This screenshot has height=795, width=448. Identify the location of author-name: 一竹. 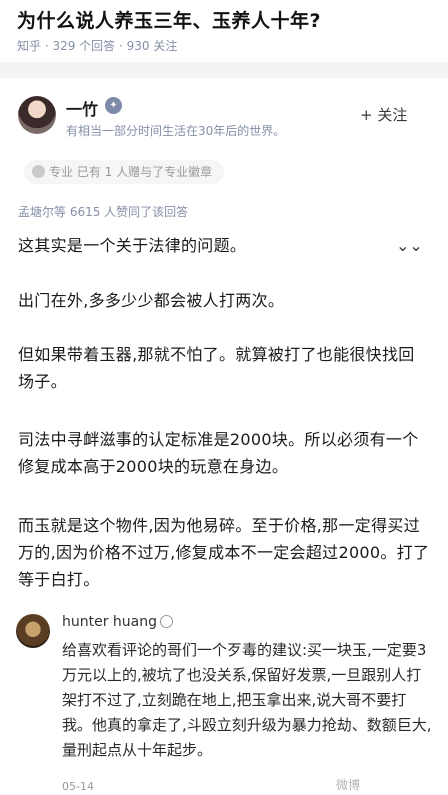
(82, 108).